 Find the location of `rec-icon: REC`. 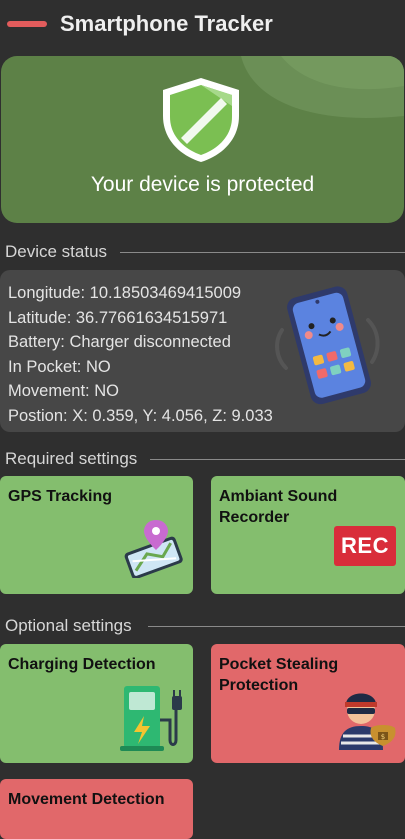

rec-icon: REC is located at coordinates (365, 546).